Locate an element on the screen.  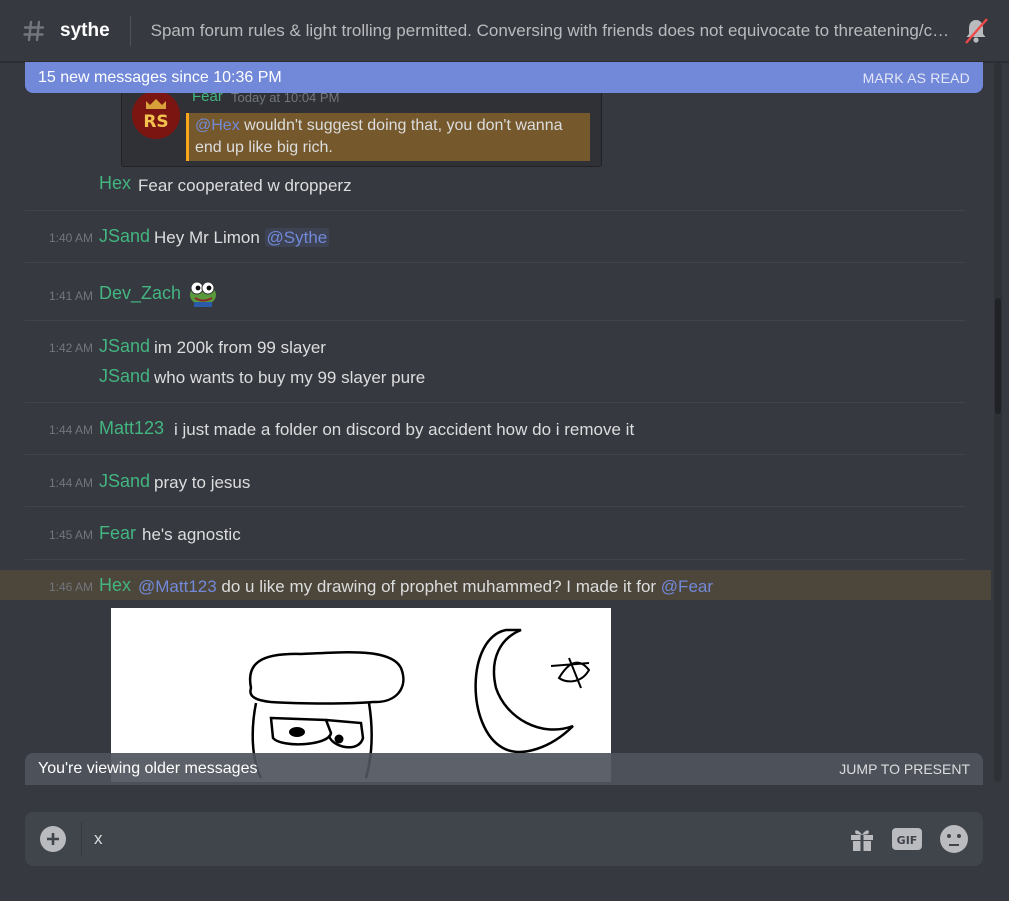
user-mention: @Fear is located at coordinates (687, 586).